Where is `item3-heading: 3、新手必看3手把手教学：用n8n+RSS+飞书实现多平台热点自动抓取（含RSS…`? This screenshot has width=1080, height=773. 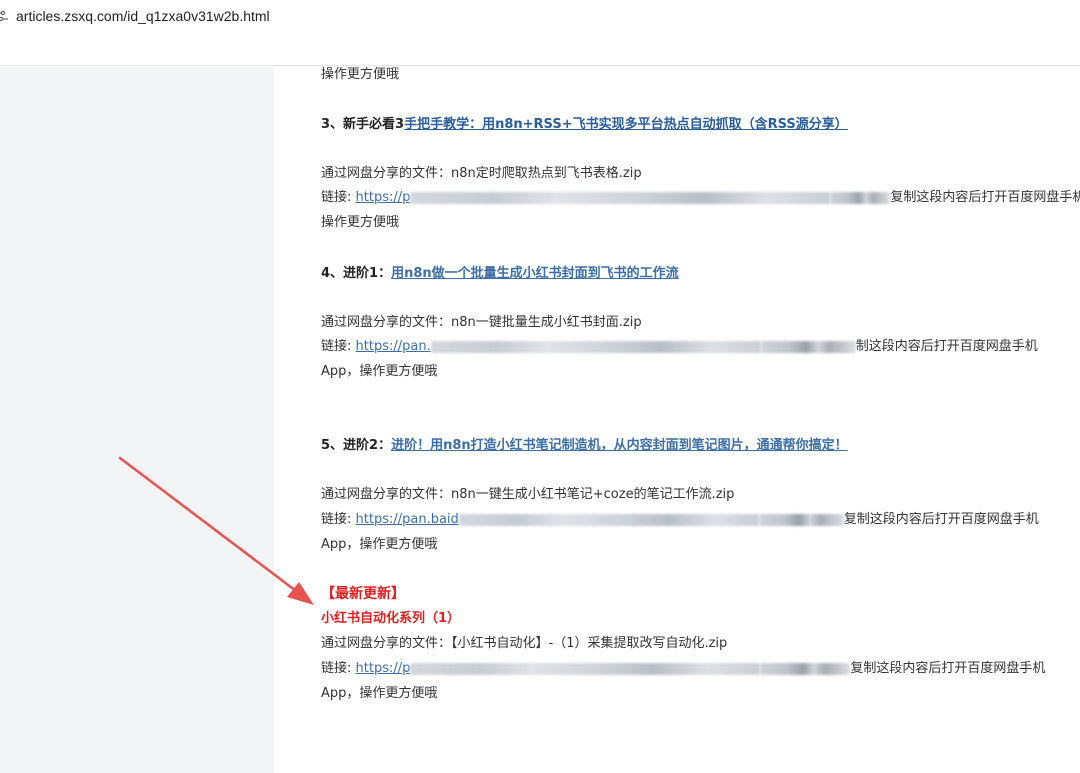 item3-heading: 3、新手必看3手把手教学：用n8n+RSS+飞书实现多平台热点自动抓取（含RSS… is located at coordinates (584, 125).